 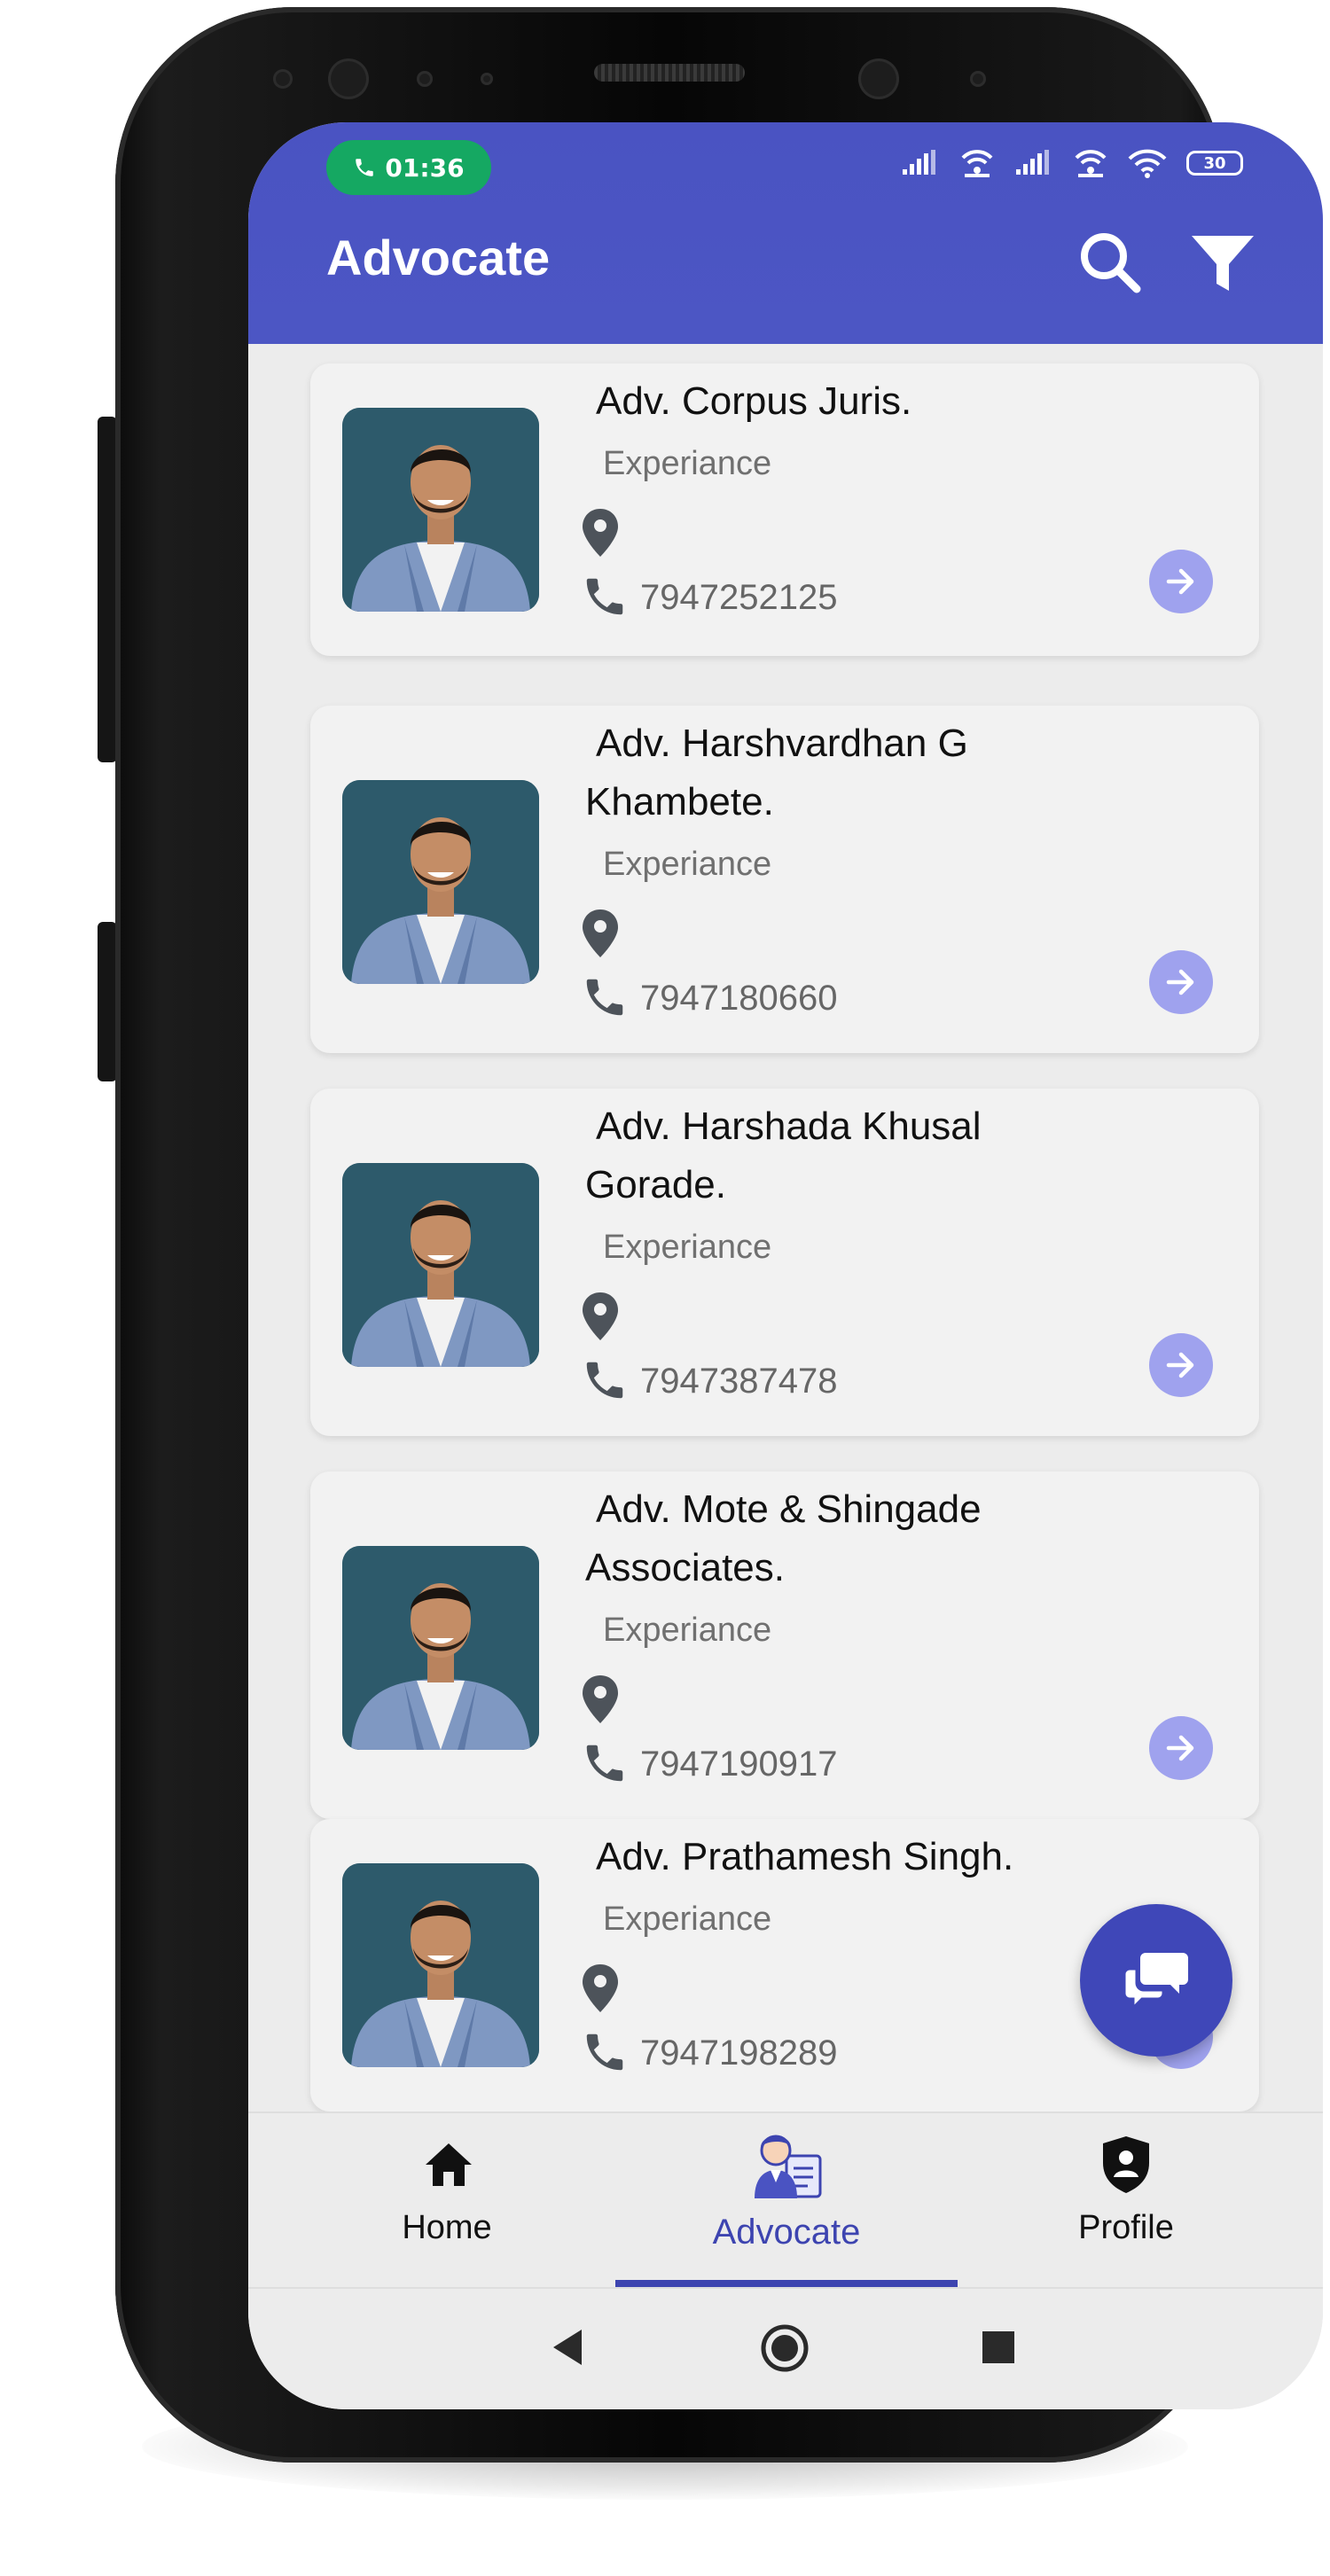 I want to click on advocate-name-line1: Adv. Corpus Juris., so click(x=754, y=401).